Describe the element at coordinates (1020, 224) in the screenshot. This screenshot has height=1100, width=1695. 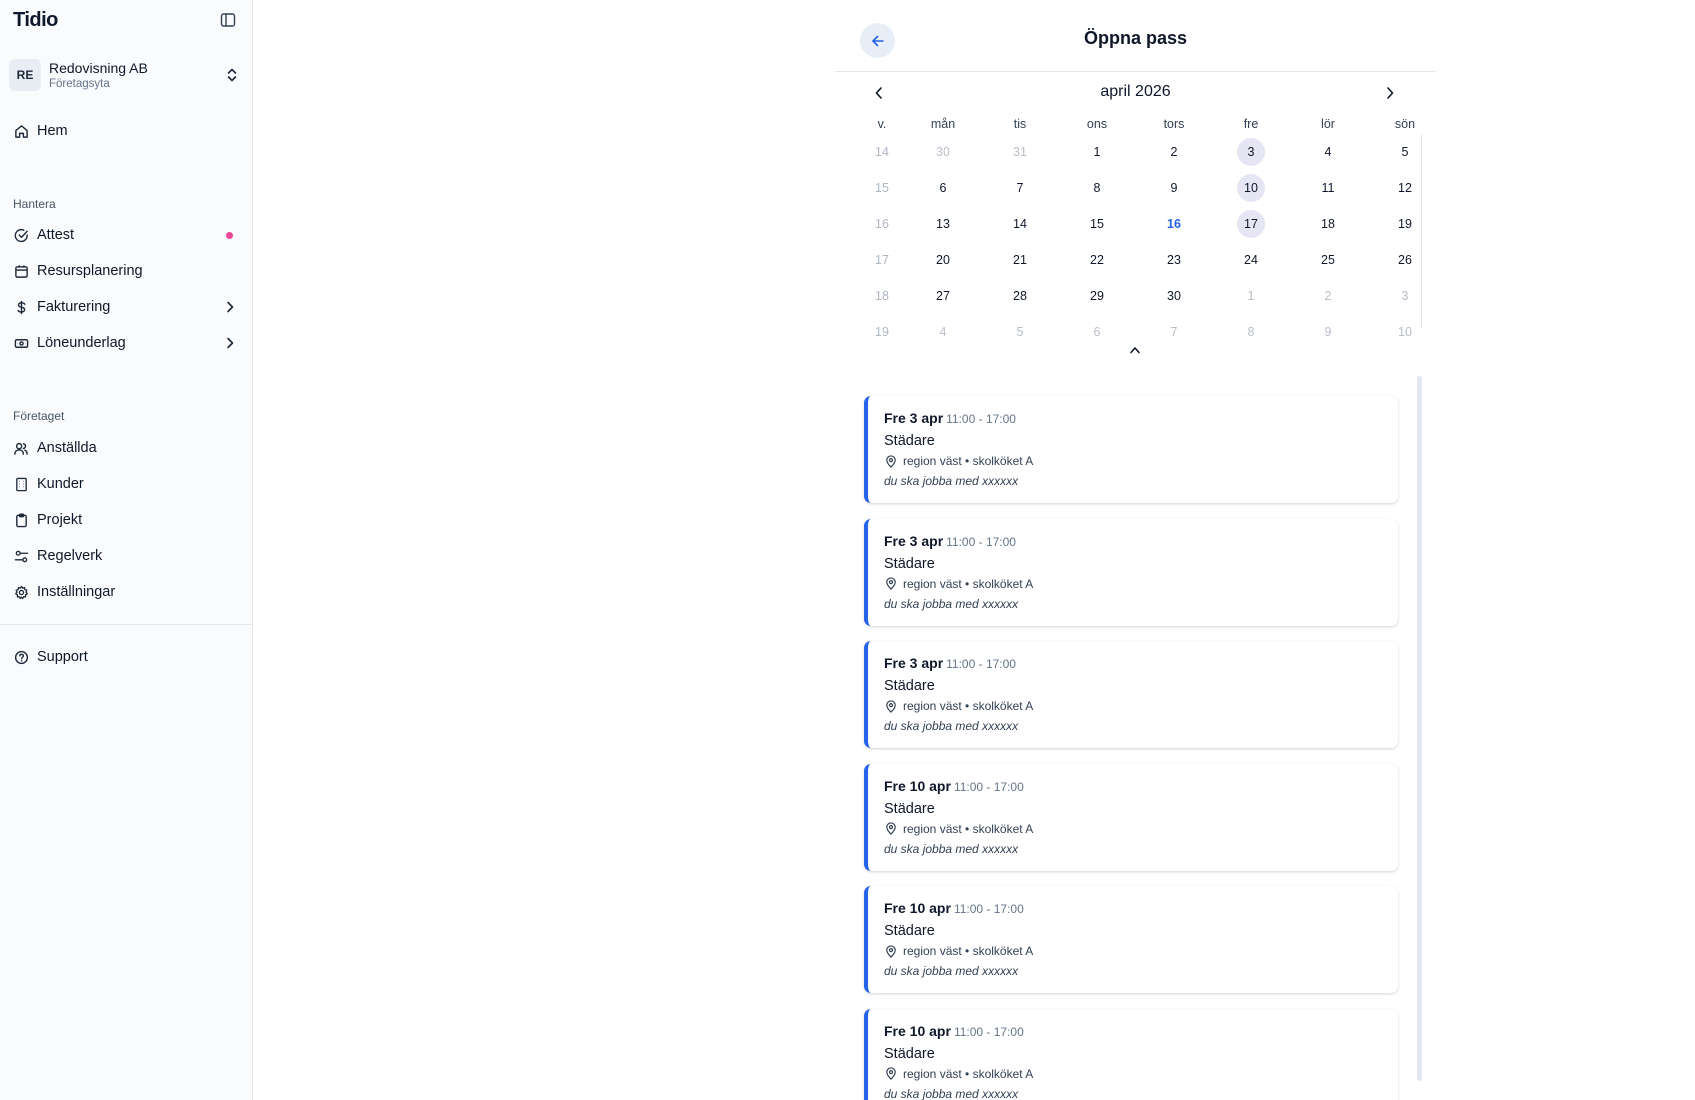
I see `calendar-day: 14` at that location.